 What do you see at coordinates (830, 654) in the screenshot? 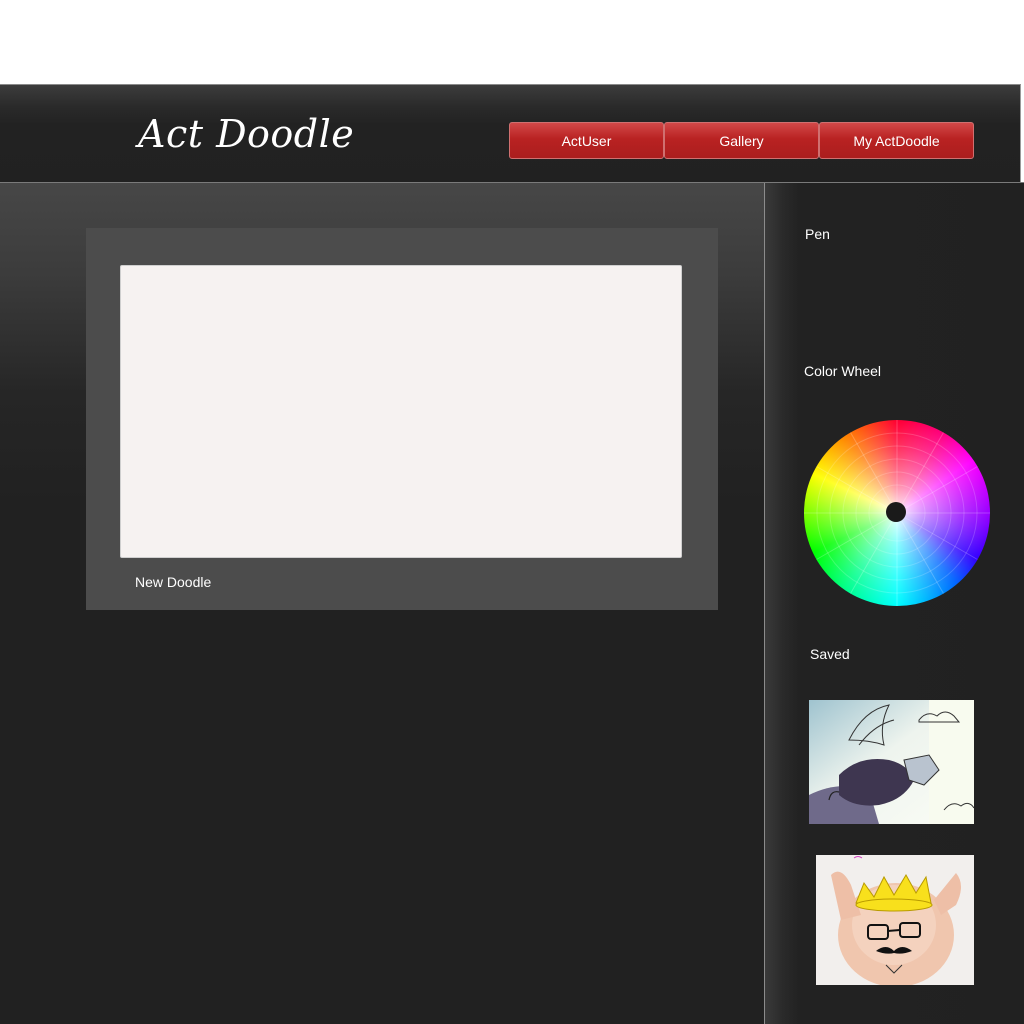
I see `saved-label: Saved` at bounding box center [830, 654].